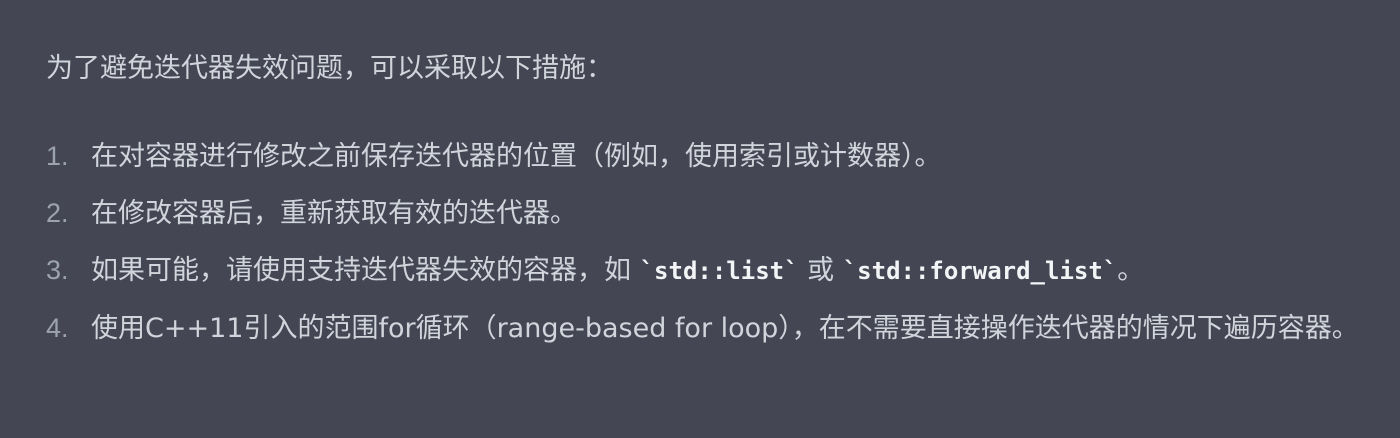  Describe the element at coordinates (980, 271) in the screenshot. I see `inline-code-std-forward-list: `std::forward_list`` at that location.